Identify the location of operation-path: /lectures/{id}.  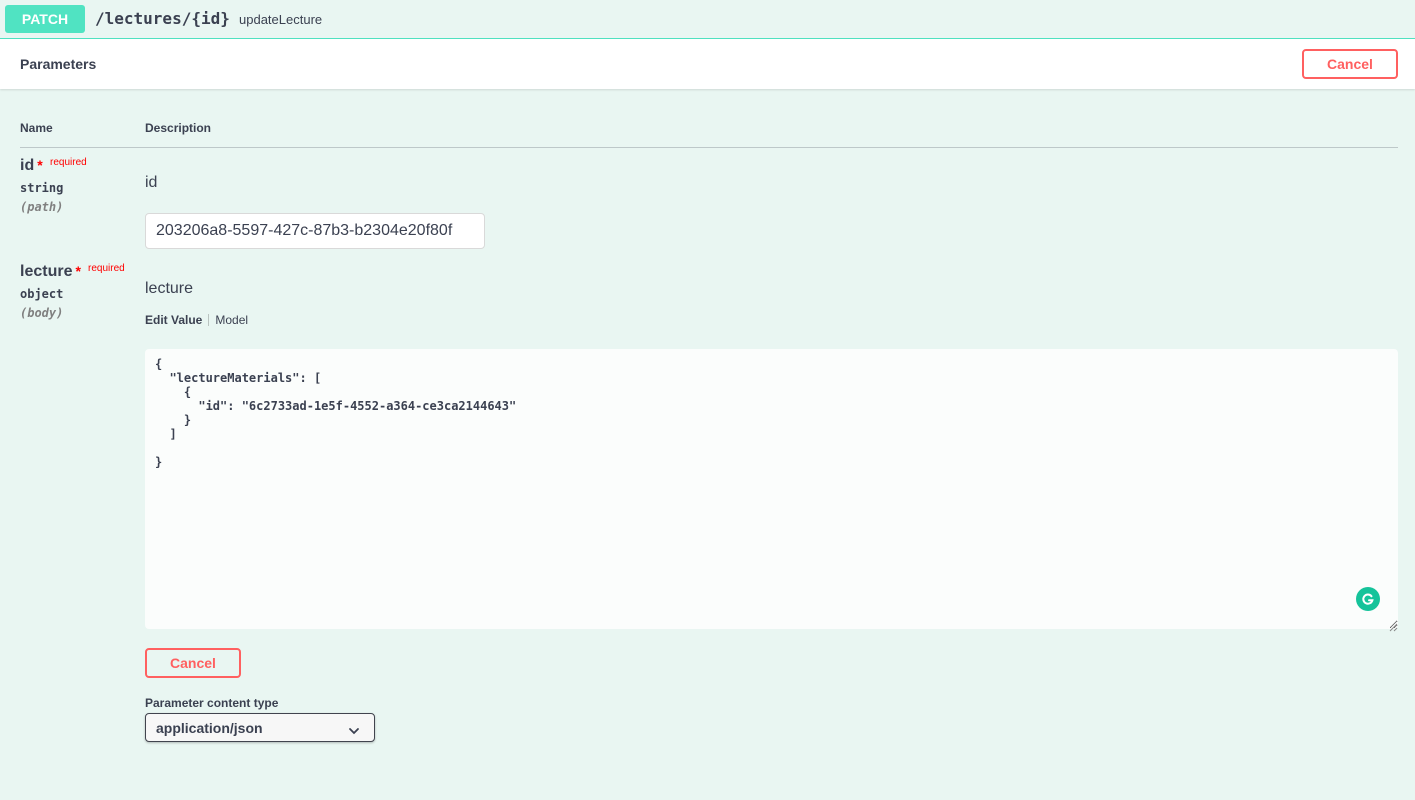
(162, 18).